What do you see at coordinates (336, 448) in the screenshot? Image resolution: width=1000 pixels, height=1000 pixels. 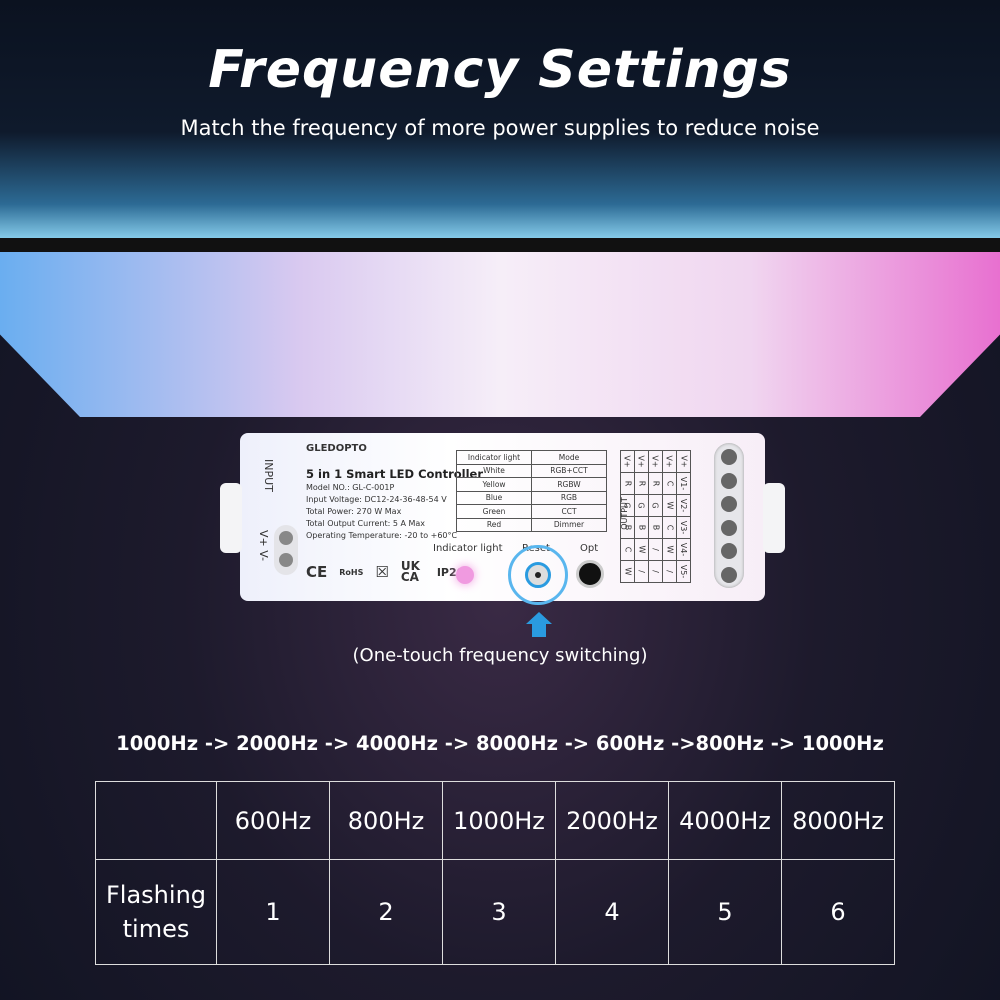 I see `brand-logo: GLEDOPTO` at bounding box center [336, 448].